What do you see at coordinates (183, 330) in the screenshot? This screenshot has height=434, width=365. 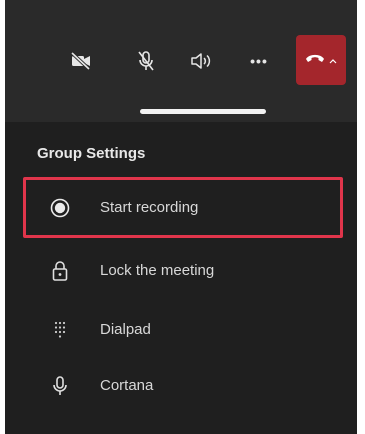 I see `dialpad-item: Dialpad` at bounding box center [183, 330].